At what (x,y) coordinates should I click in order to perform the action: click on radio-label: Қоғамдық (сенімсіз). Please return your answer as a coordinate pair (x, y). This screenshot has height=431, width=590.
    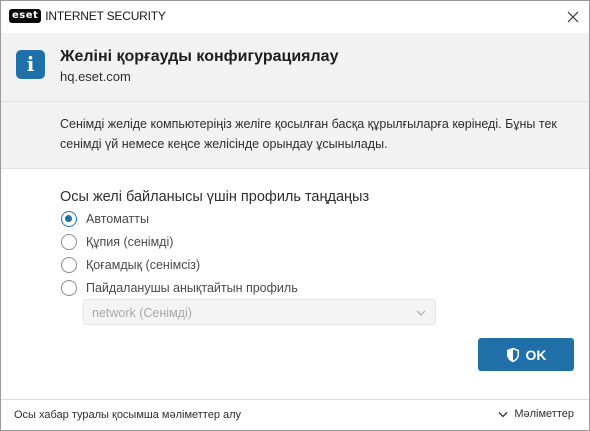
    Looking at the image, I should click on (143, 265).